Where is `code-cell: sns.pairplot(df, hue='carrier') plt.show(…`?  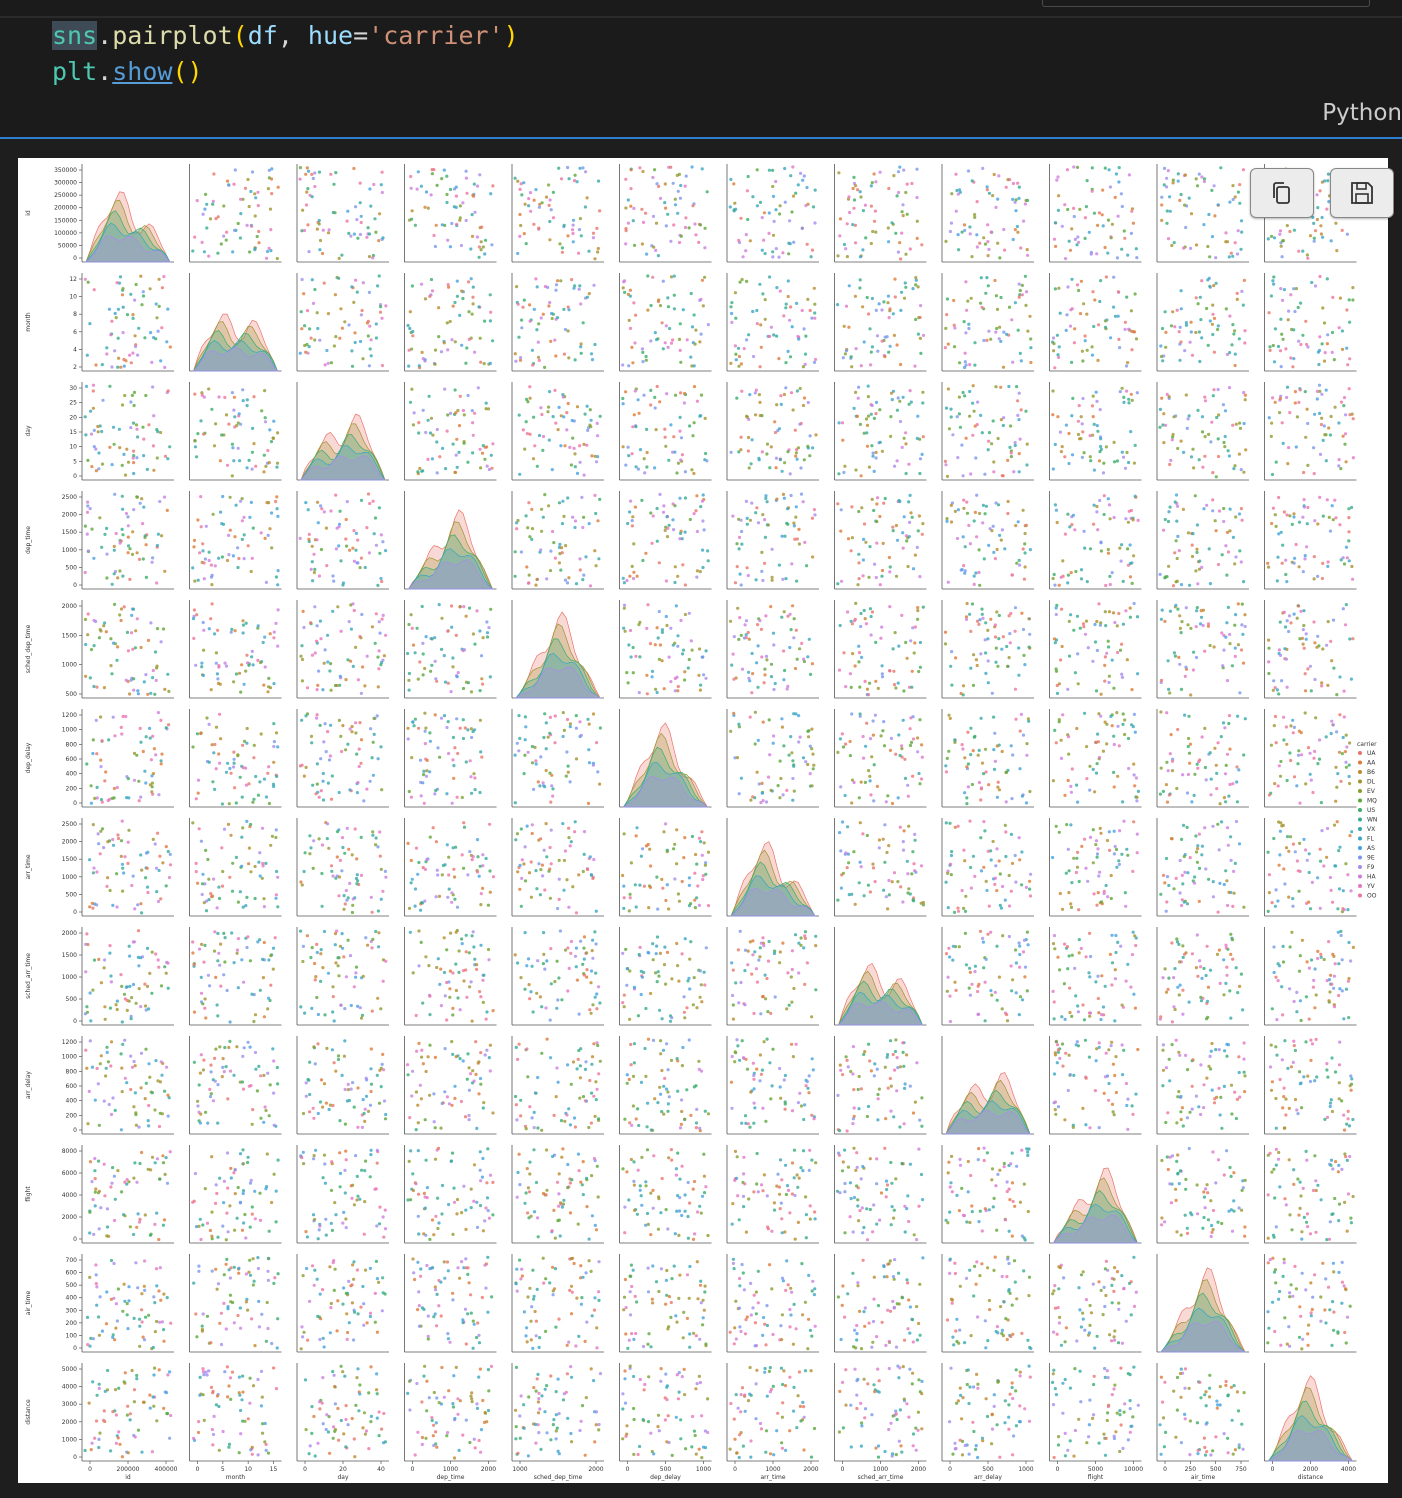 code-cell: sns.pairplot(df, hue='carrier') plt.show(… is located at coordinates (701, 69).